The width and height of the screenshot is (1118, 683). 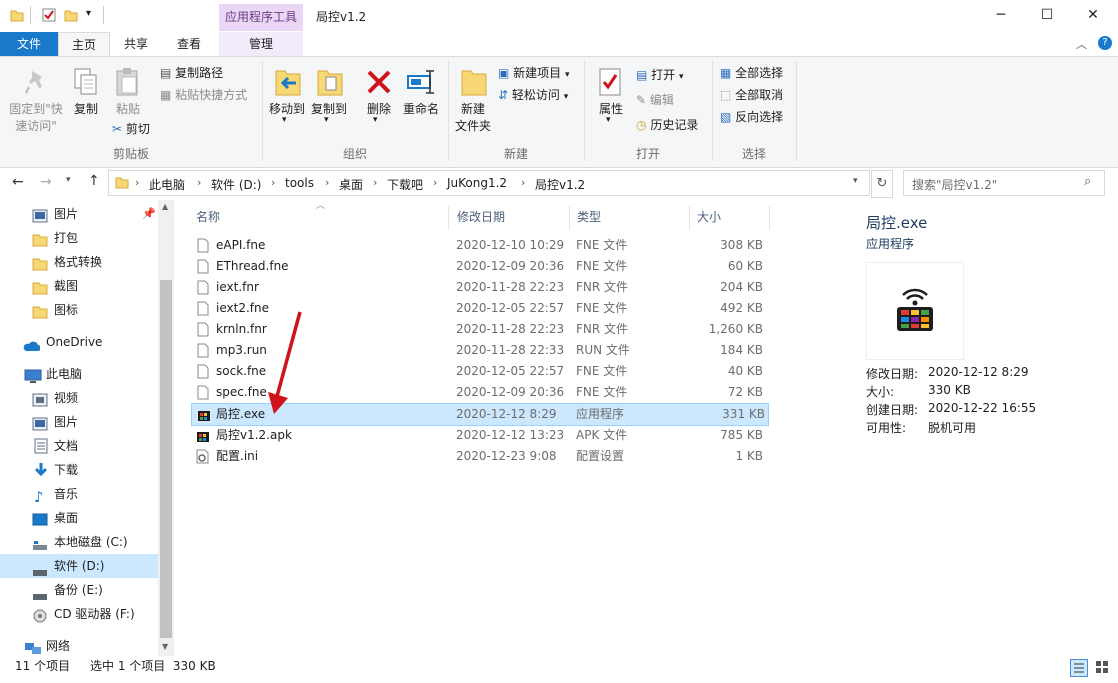 I want to click on select-all-button: ▦ 全部选择, so click(x=751, y=73).